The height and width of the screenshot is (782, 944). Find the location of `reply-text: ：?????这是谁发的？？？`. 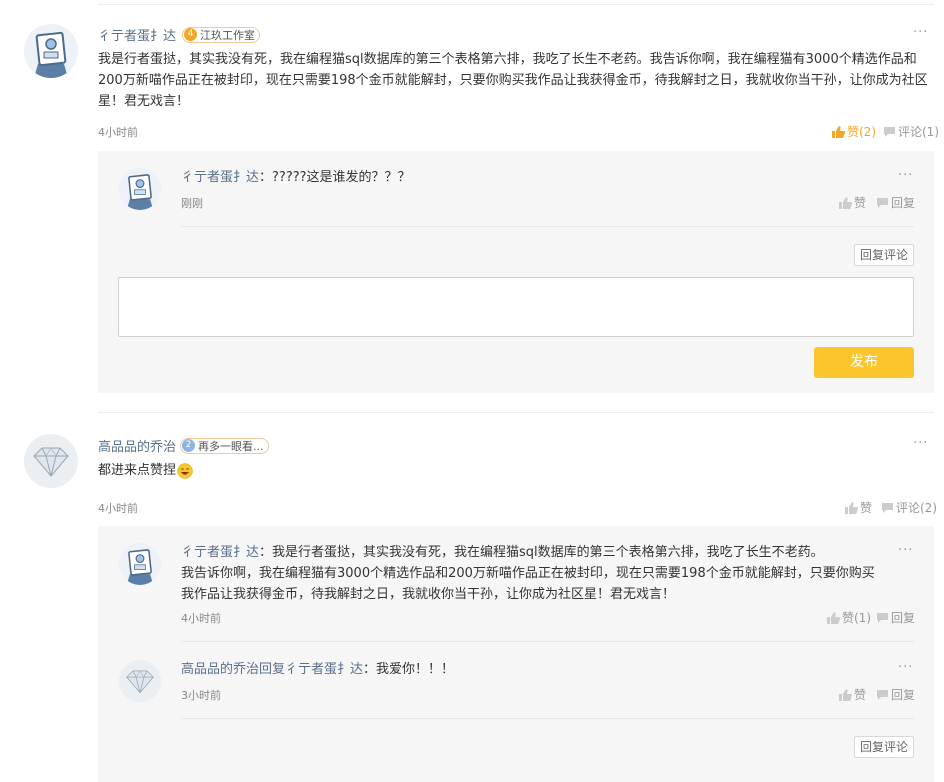

reply-text: ：?????这是谁发的？？？ is located at coordinates (335, 177).